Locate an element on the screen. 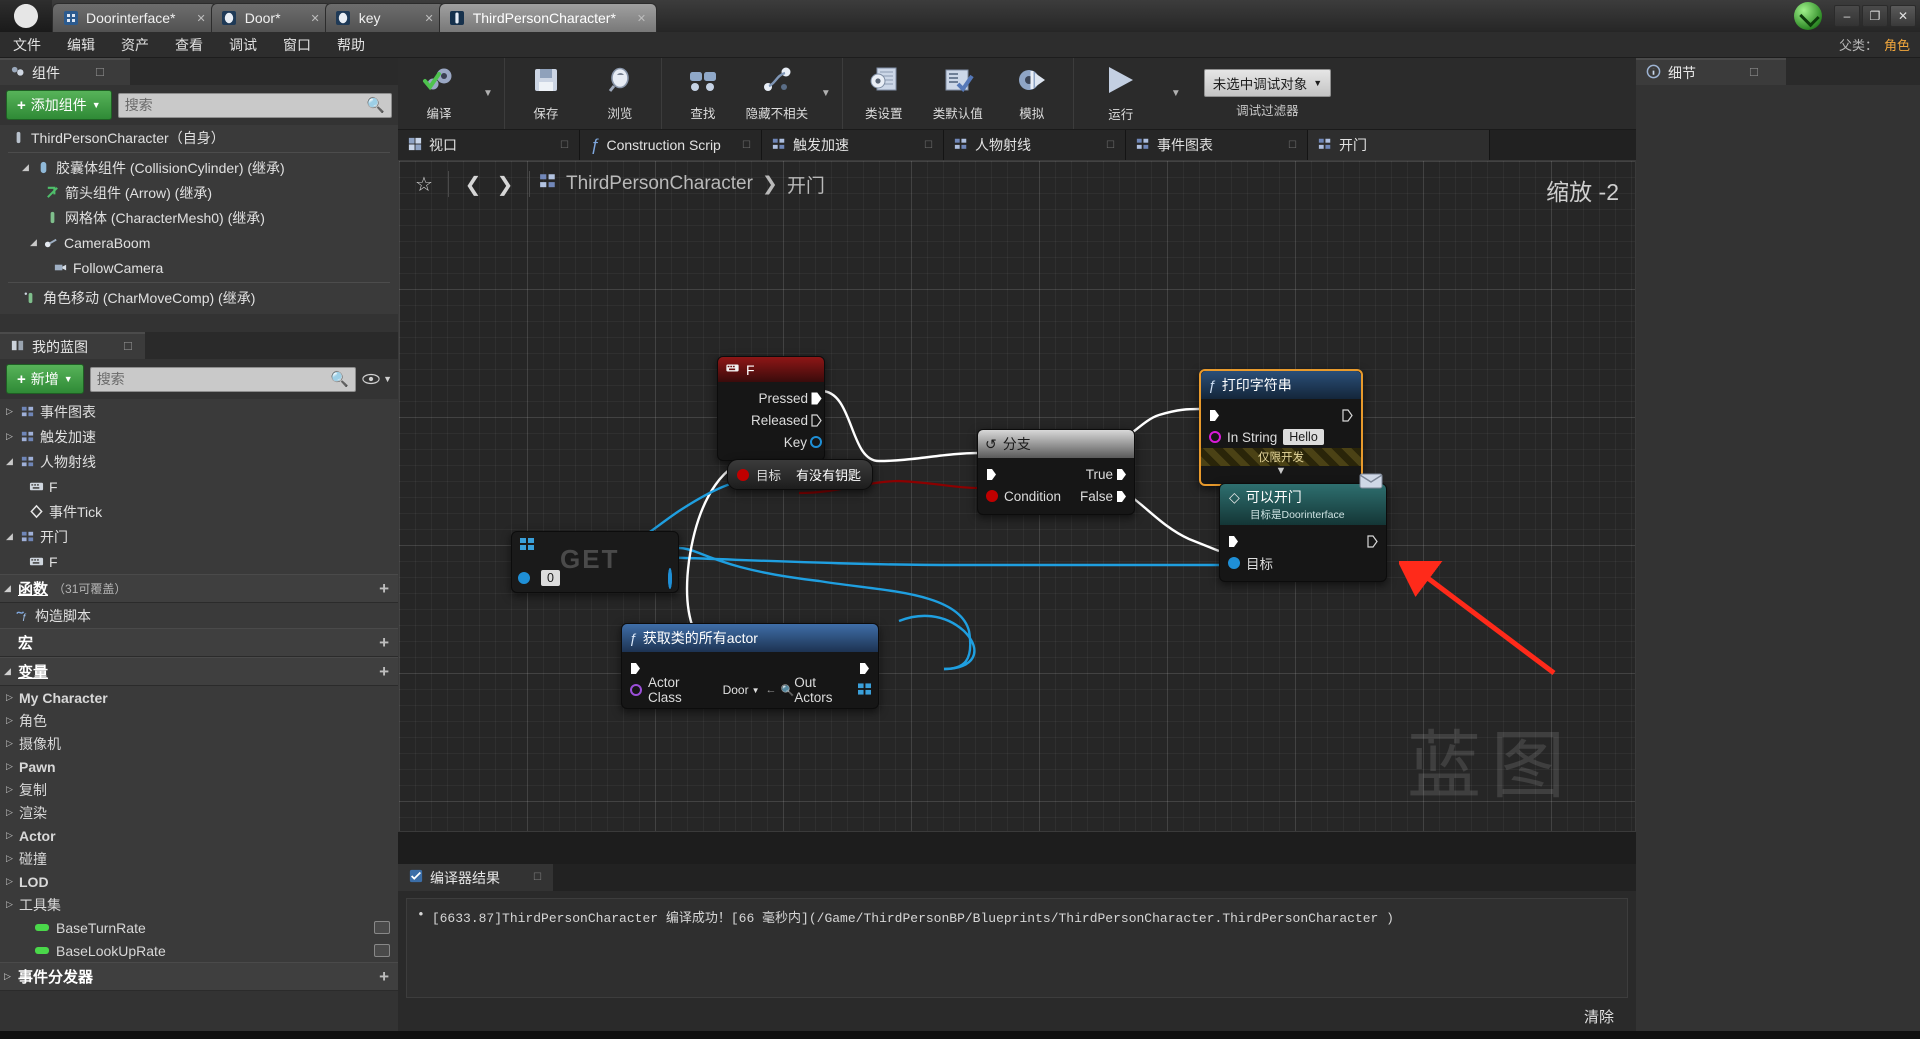 The width and height of the screenshot is (1920, 1039). find-button: 查找 is located at coordinates (703, 93).